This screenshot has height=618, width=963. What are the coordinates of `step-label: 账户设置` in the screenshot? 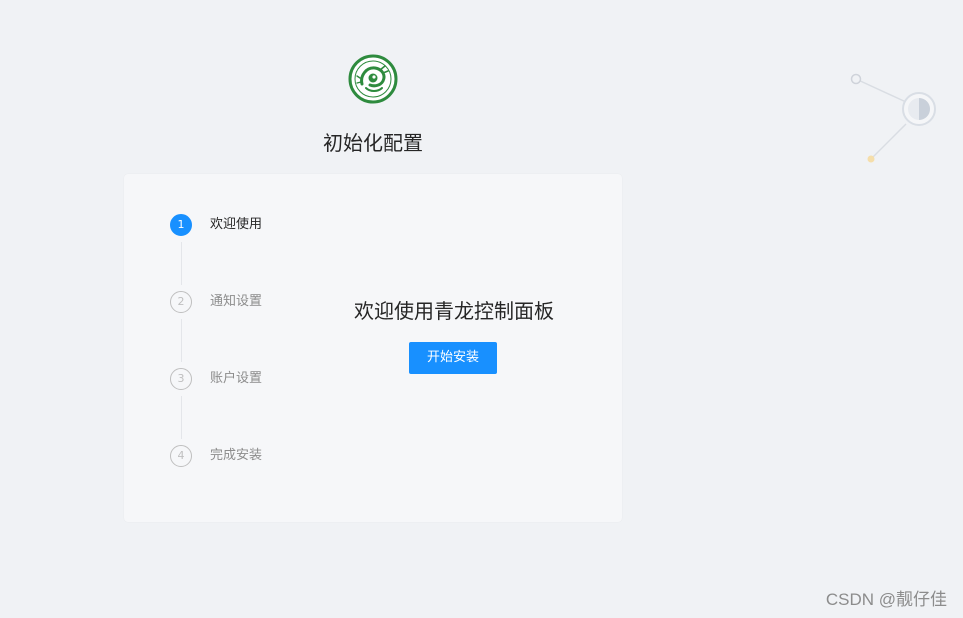 It's located at (236, 378).